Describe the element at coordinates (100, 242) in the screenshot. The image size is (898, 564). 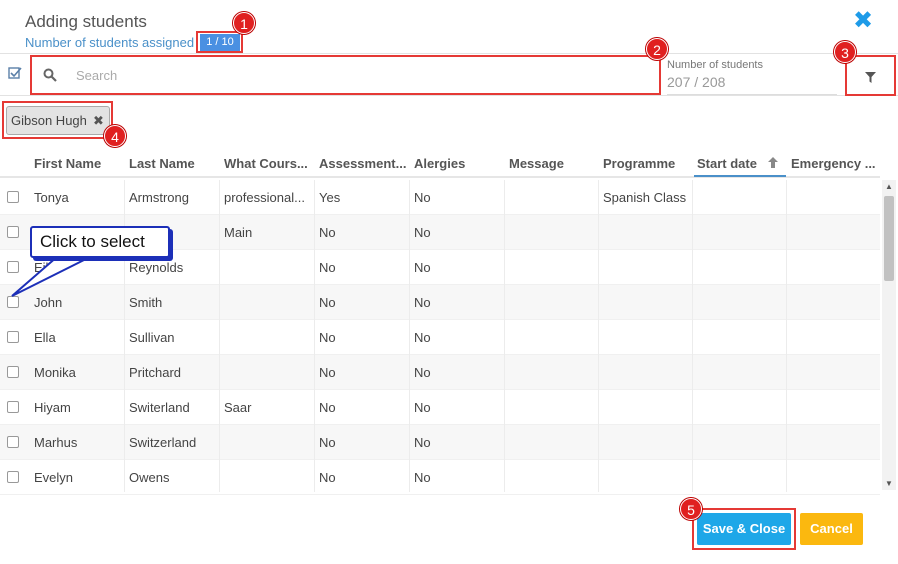
I see `click-to-select-callout: Click to select` at that location.